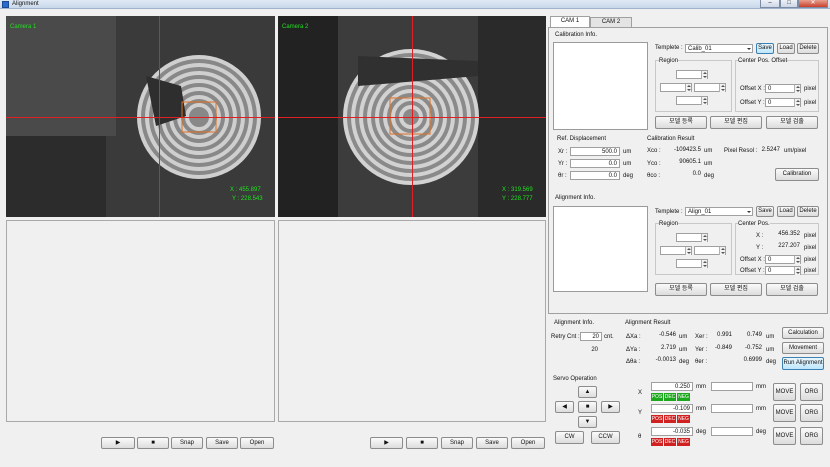 This screenshot has height=467, width=830. What do you see at coordinates (803, 348) in the screenshot?
I see `movement-button: Movement` at bounding box center [803, 348].